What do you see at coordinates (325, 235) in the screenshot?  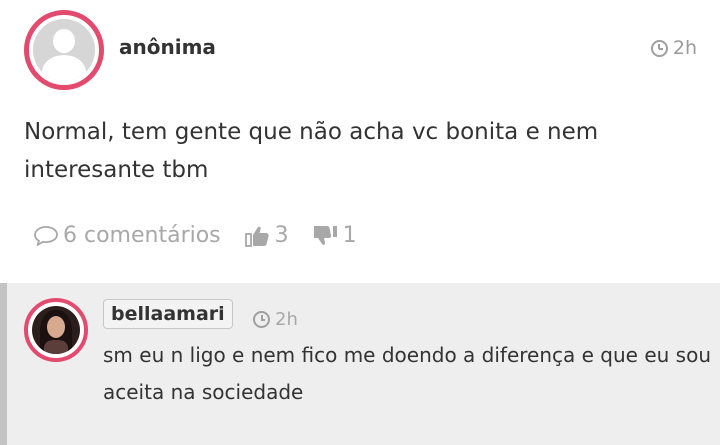 I see `thumbs-down-icon` at bounding box center [325, 235].